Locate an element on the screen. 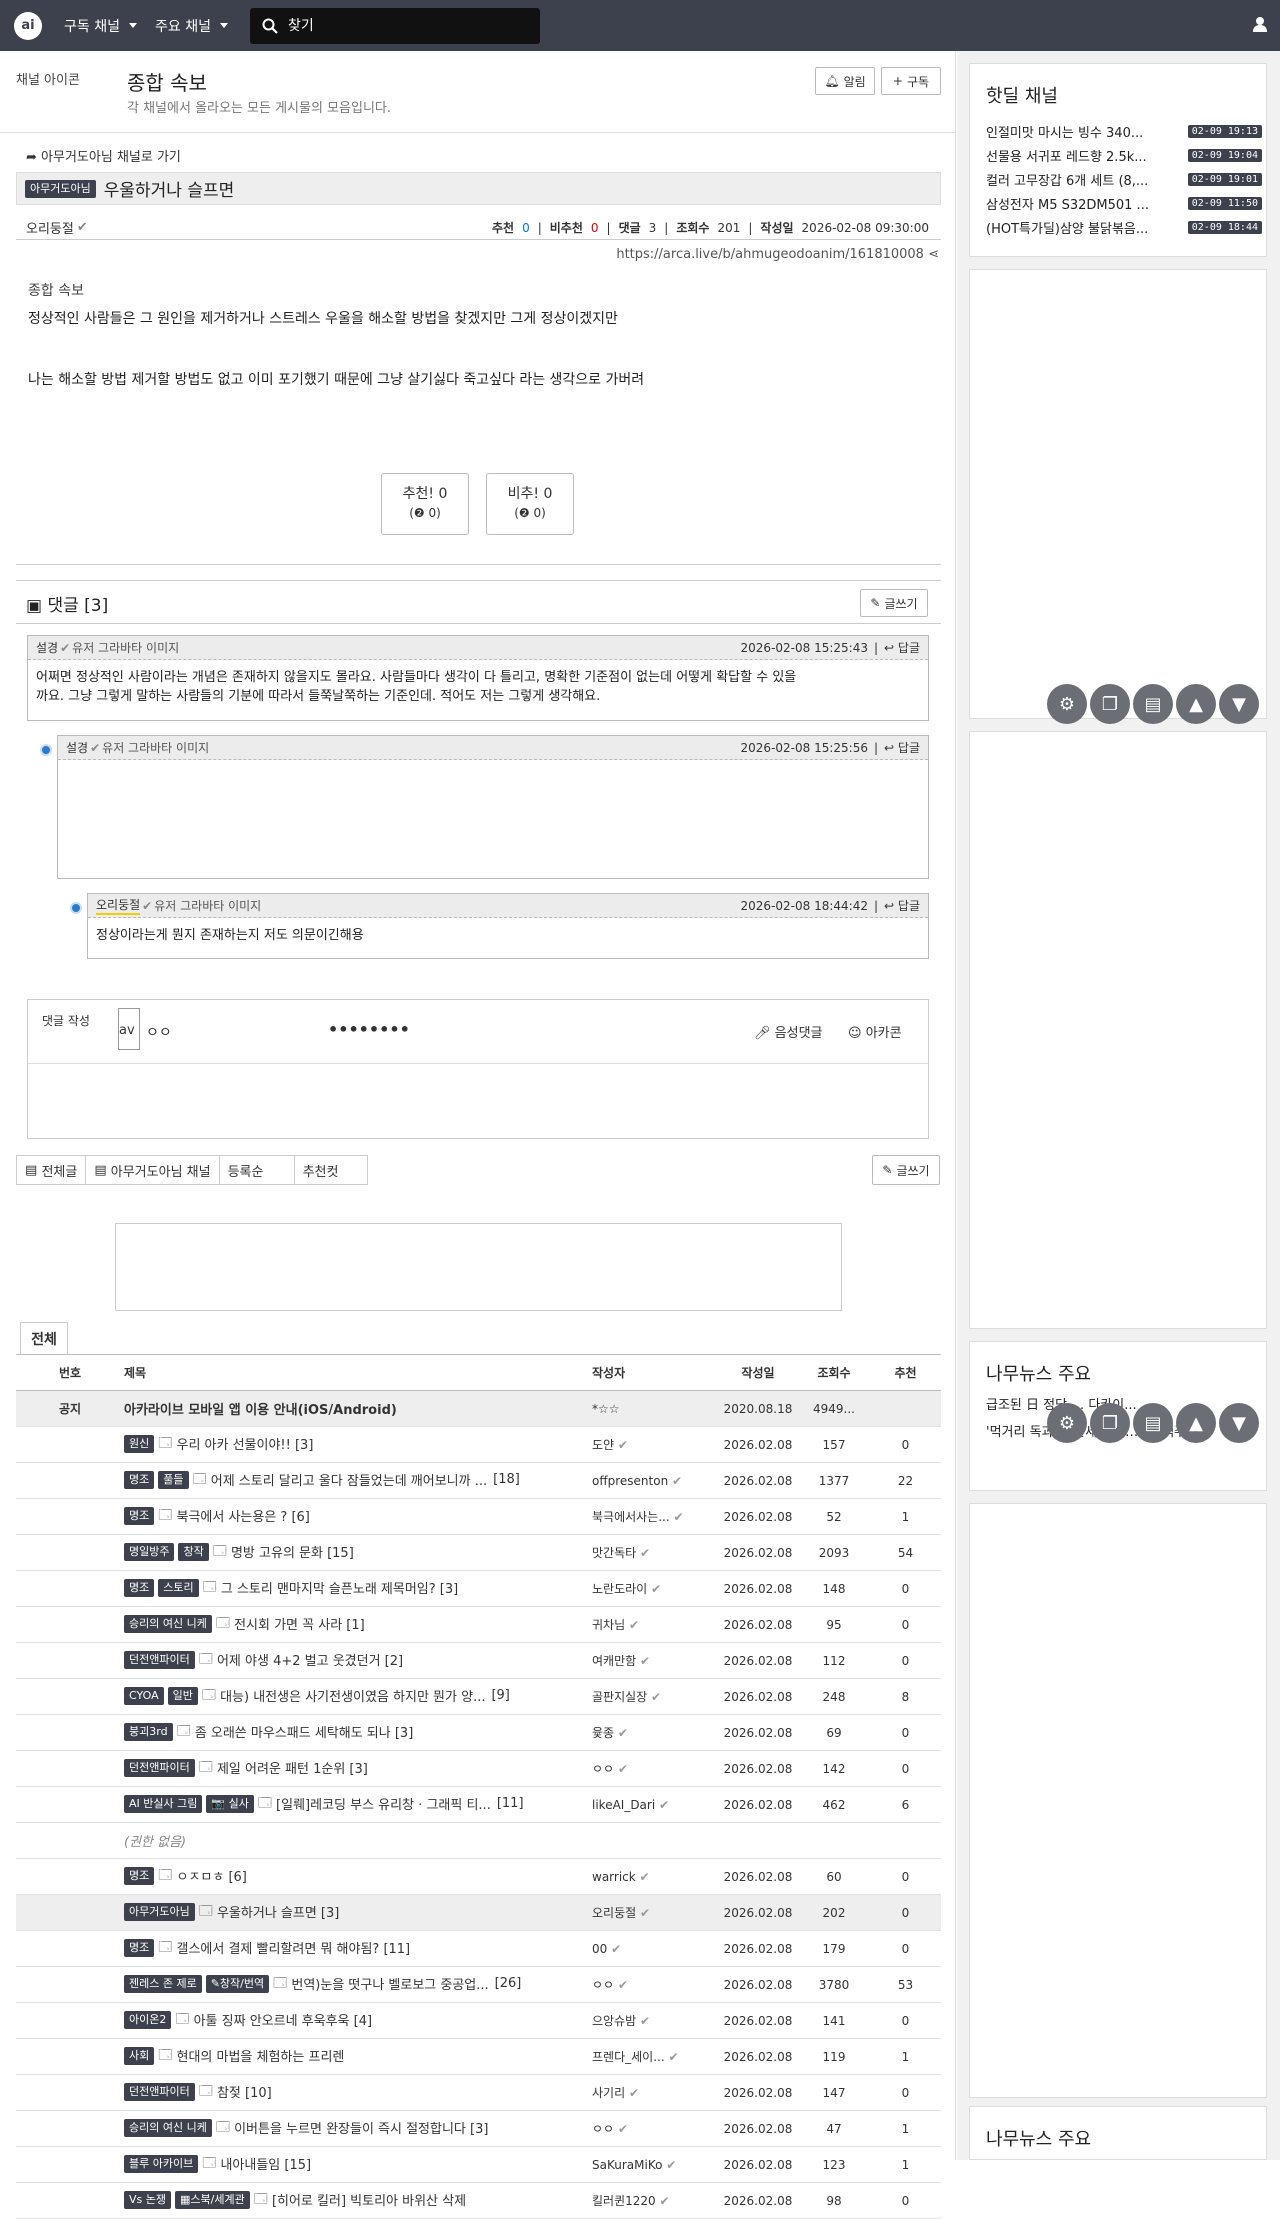 The width and height of the screenshot is (1280, 2219). category-badge: Vs 논쟁 is located at coordinates (147, 2199).